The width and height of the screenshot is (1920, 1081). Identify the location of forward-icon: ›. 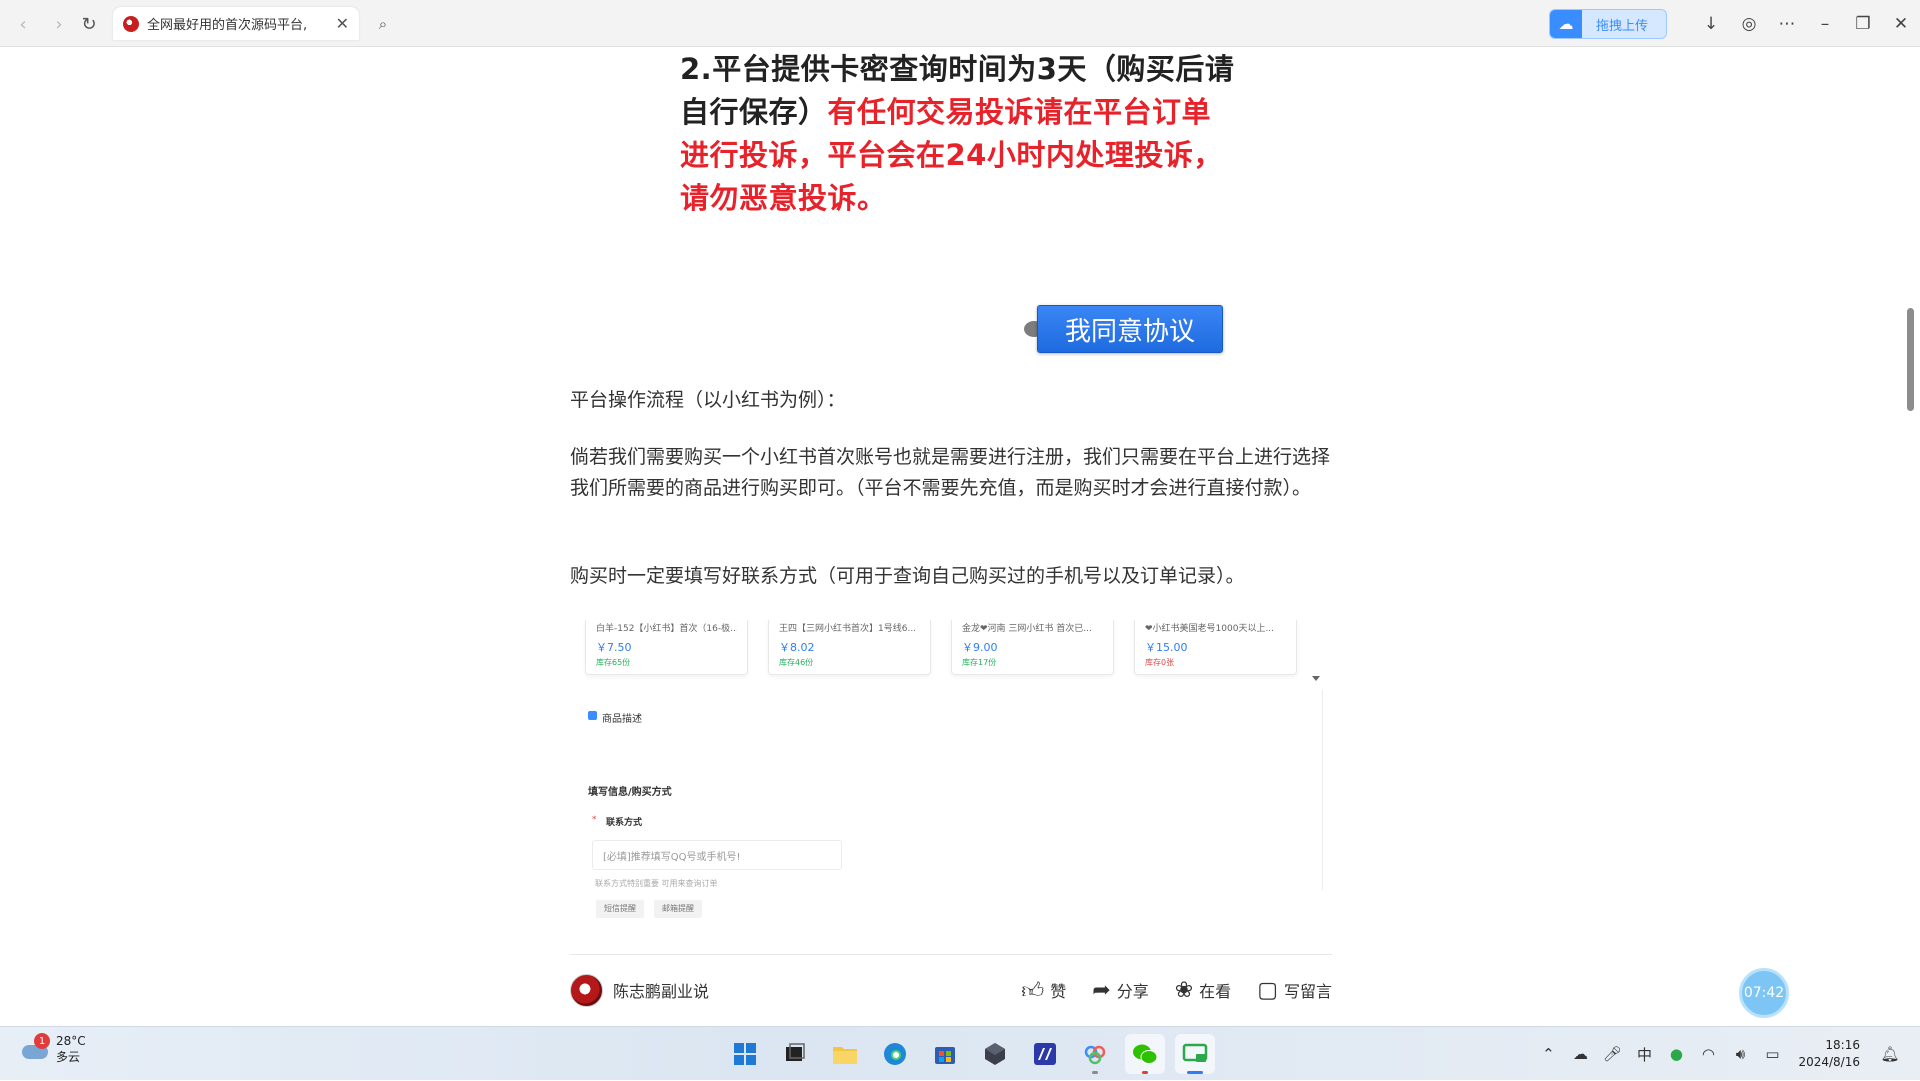
(59, 24).